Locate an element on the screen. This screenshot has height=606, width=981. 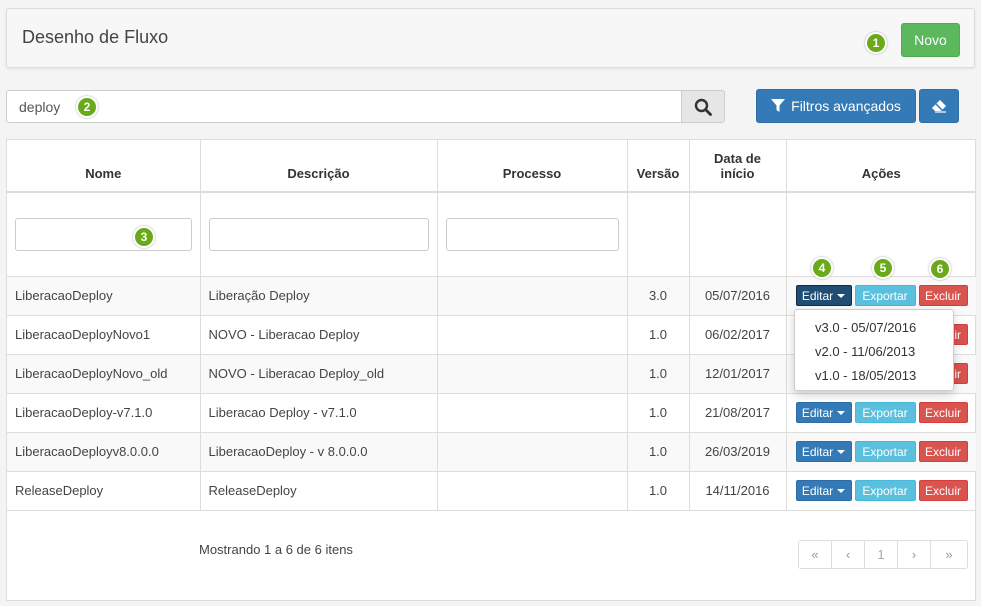
cell-descricao: Liberação Deploy is located at coordinates (319, 296).